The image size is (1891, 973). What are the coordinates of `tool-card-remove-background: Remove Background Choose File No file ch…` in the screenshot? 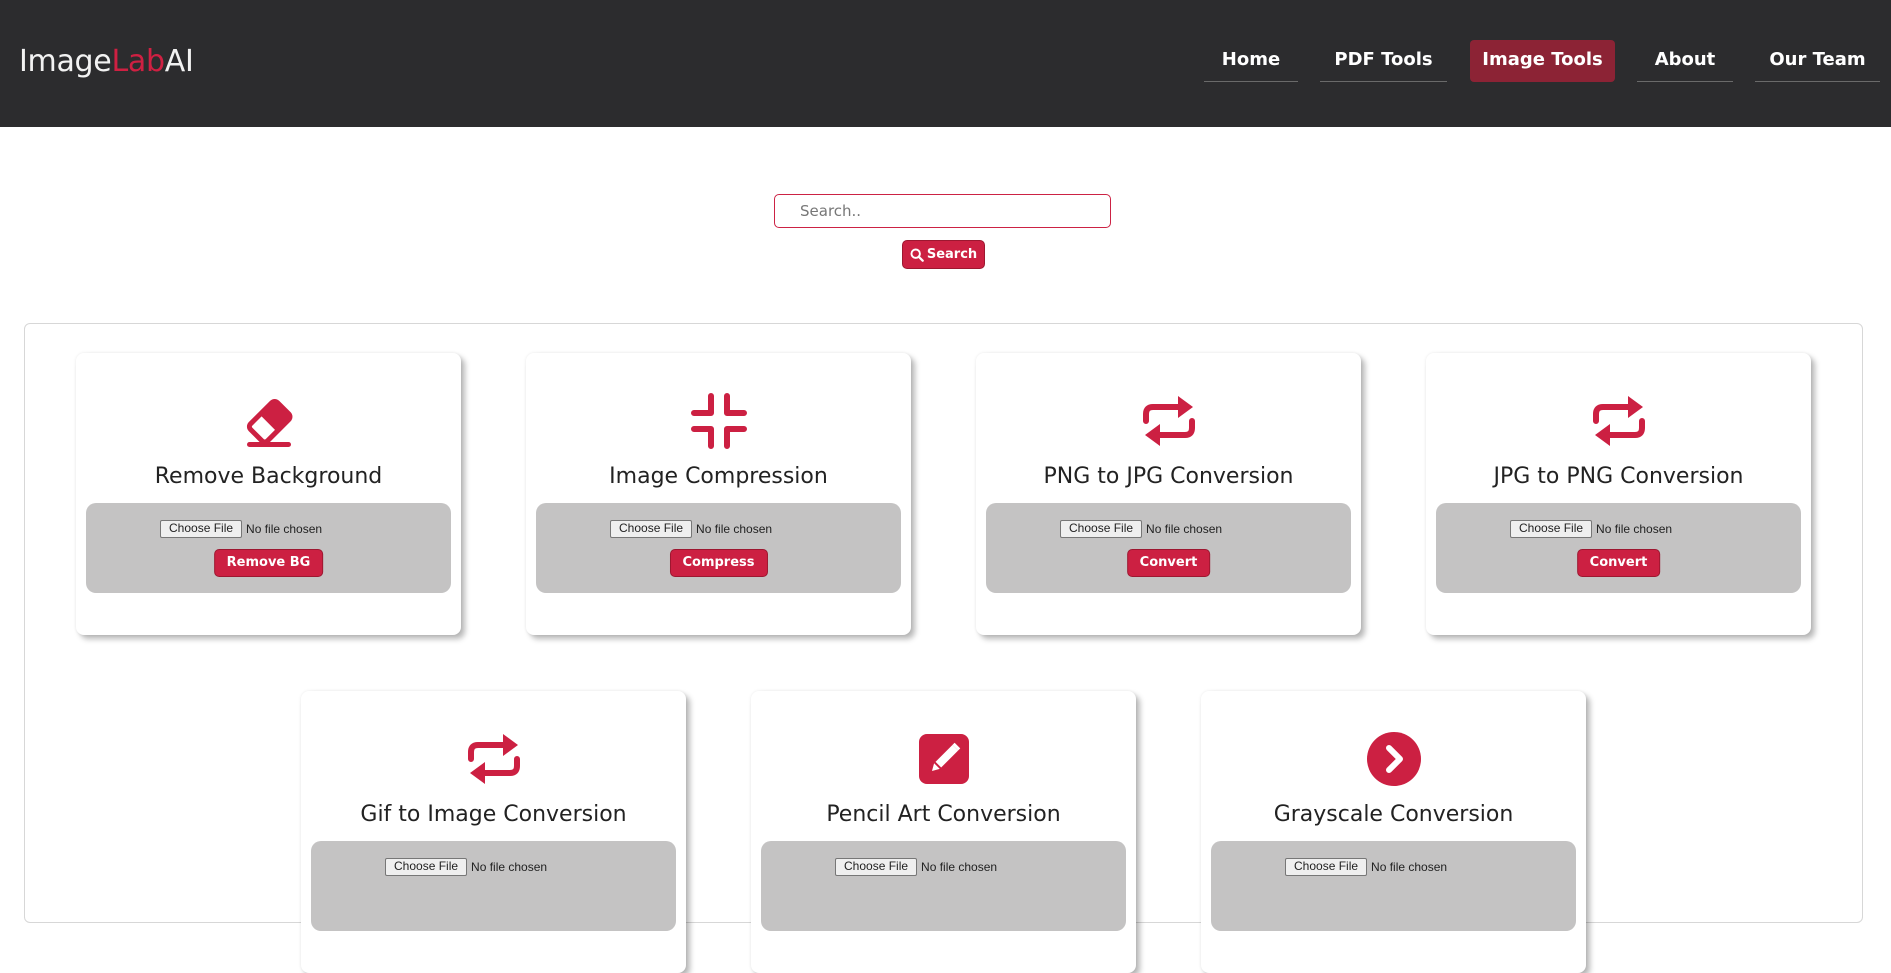 It's located at (268, 494).